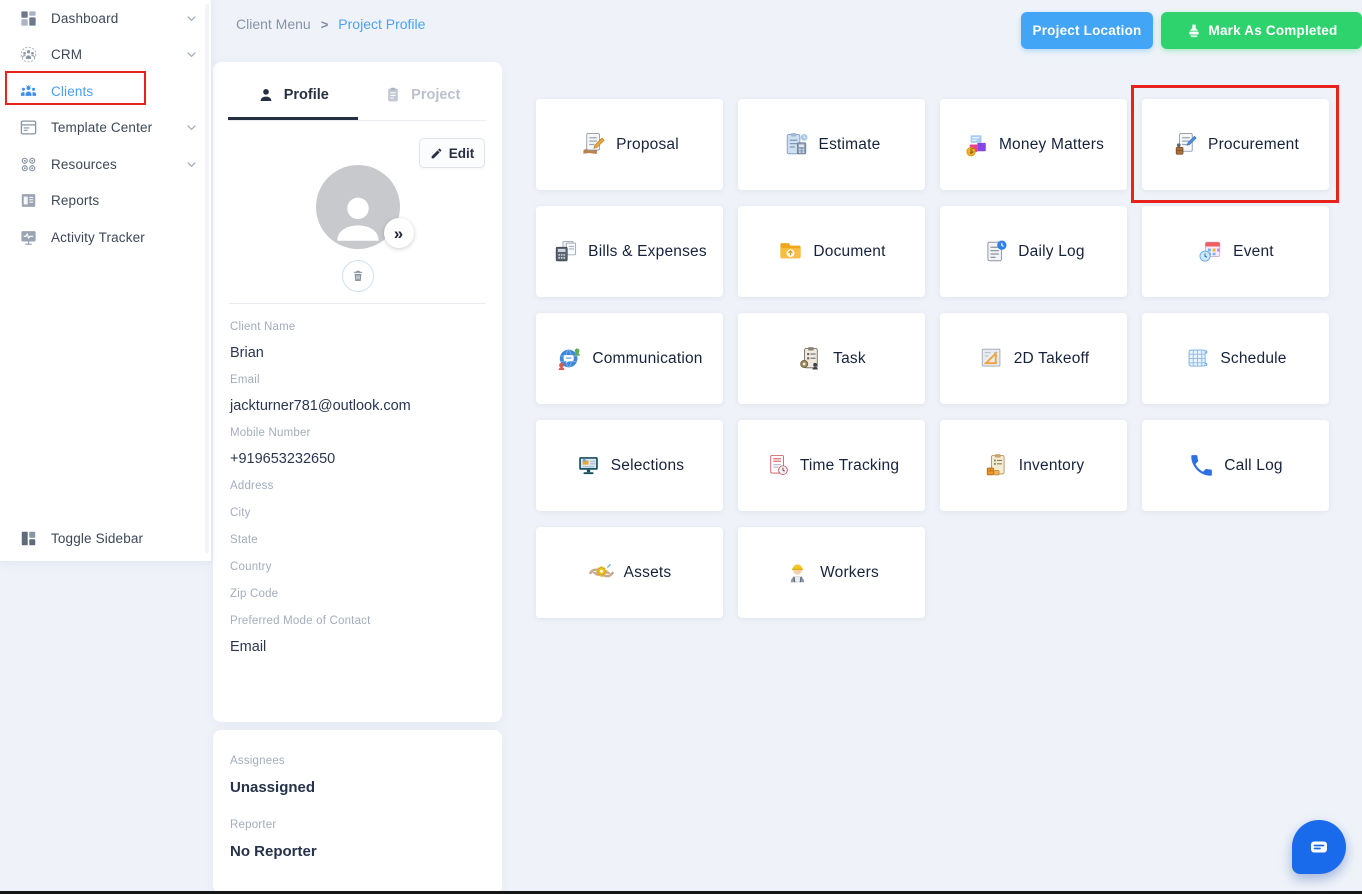 This screenshot has width=1362, height=894. I want to click on module-card-task: Task, so click(831, 358).